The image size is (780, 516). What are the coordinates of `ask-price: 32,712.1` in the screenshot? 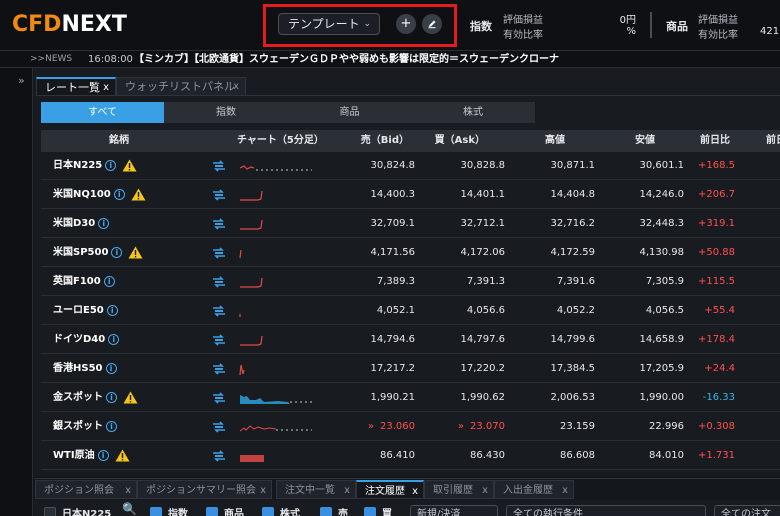 It's located at (467, 224).